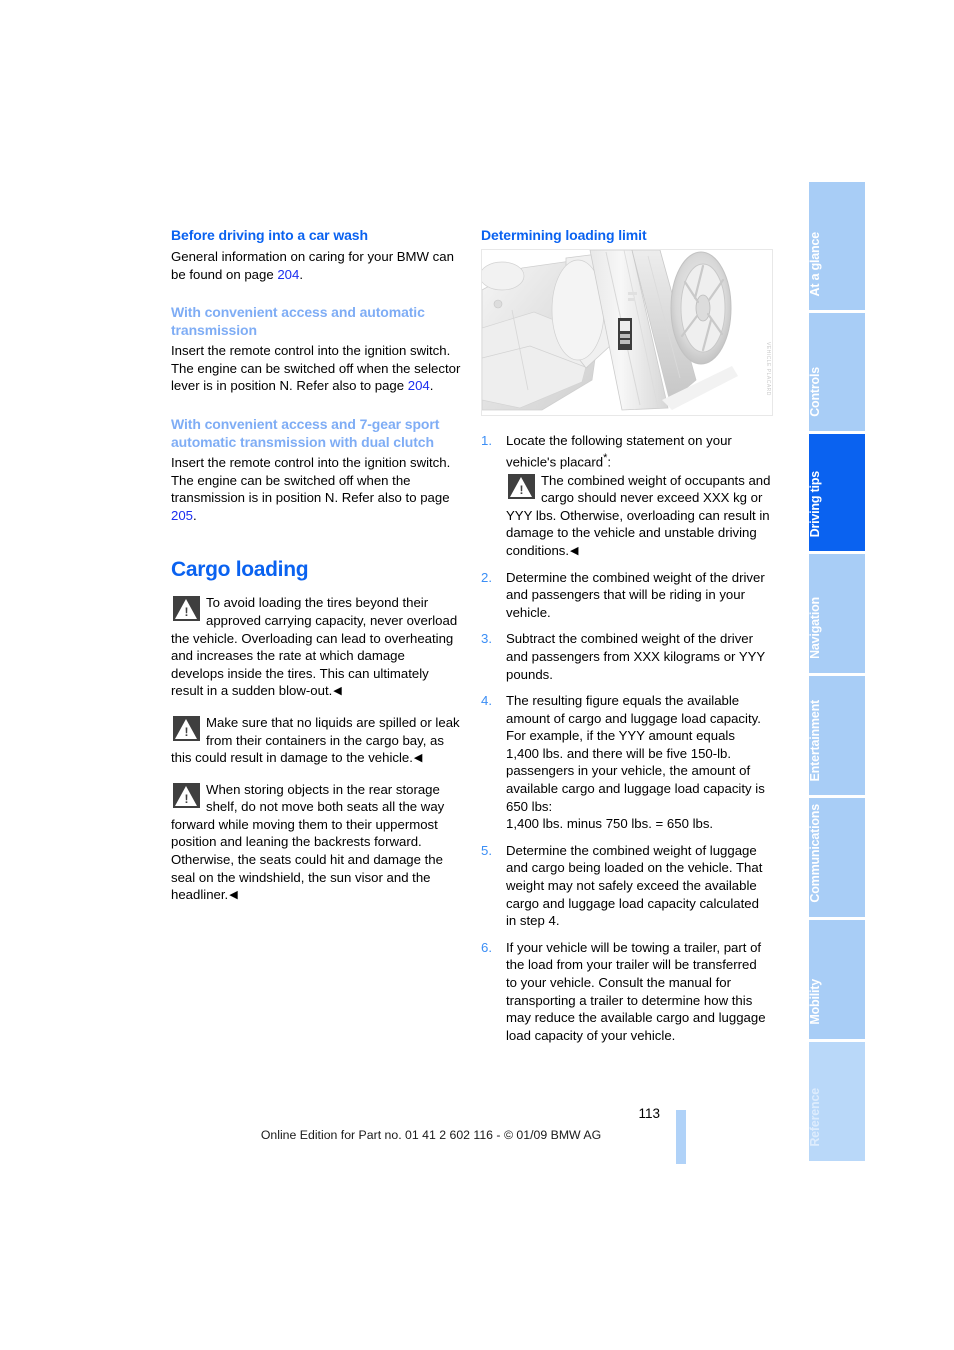 The image size is (954, 1350). Describe the element at coordinates (815, 1117) in the screenshot. I see `tab-label-reference: Reference` at that location.